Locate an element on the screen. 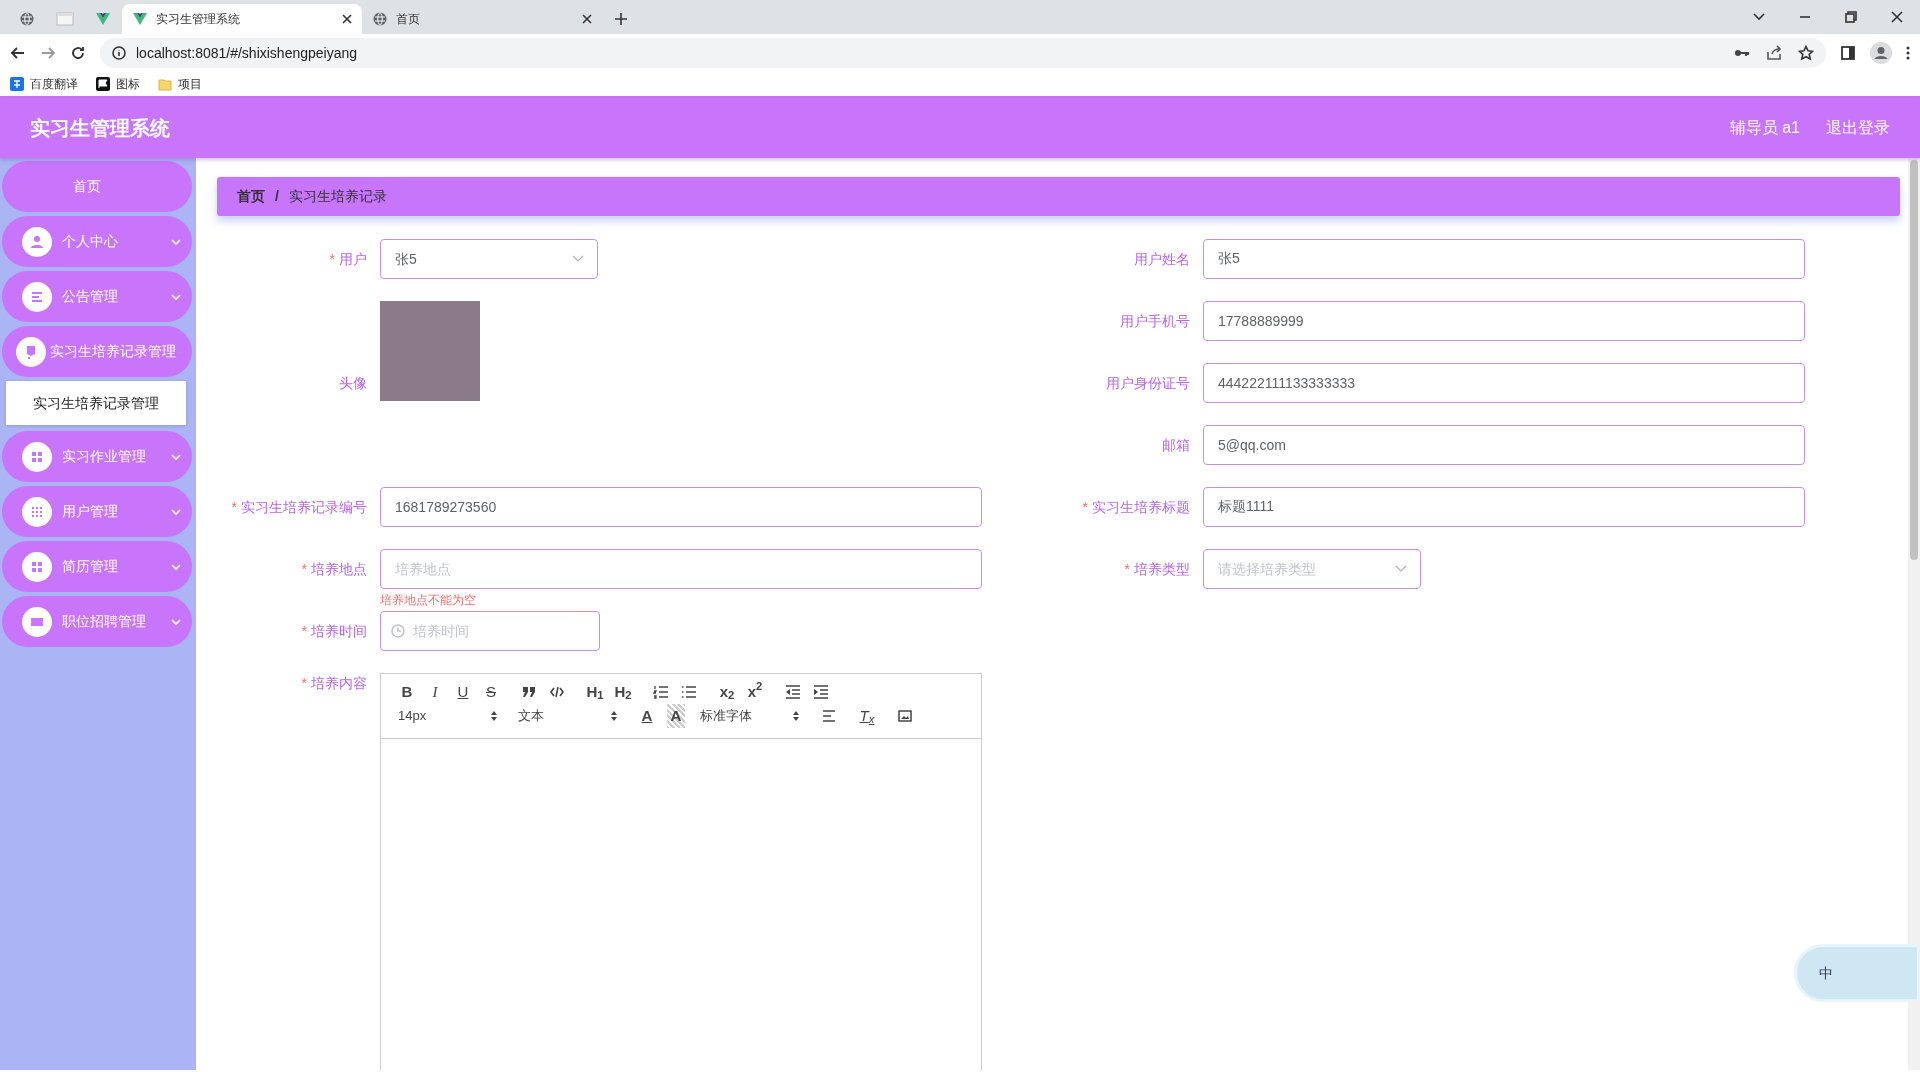 Image resolution: width=1920 pixels, height=1072 pixels. restore-icon is located at coordinates (1851, 17).